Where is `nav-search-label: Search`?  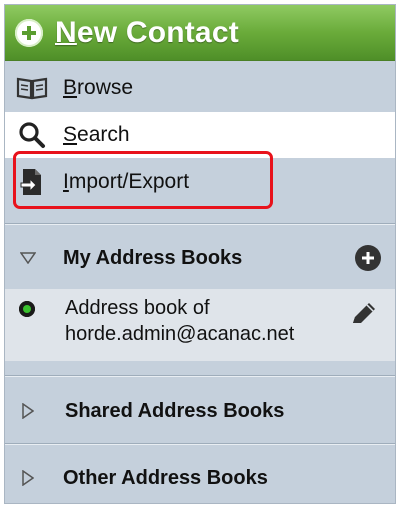 nav-search-label: Search is located at coordinates (96, 135).